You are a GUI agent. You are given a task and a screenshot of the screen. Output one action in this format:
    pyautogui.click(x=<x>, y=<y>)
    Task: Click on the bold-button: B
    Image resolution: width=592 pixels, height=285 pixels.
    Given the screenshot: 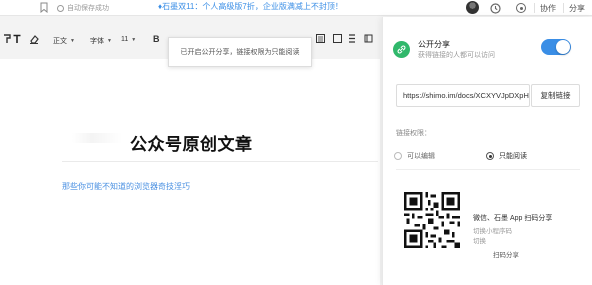 What is the action you would take?
    pyautogui.click(x=156, y=39)
    